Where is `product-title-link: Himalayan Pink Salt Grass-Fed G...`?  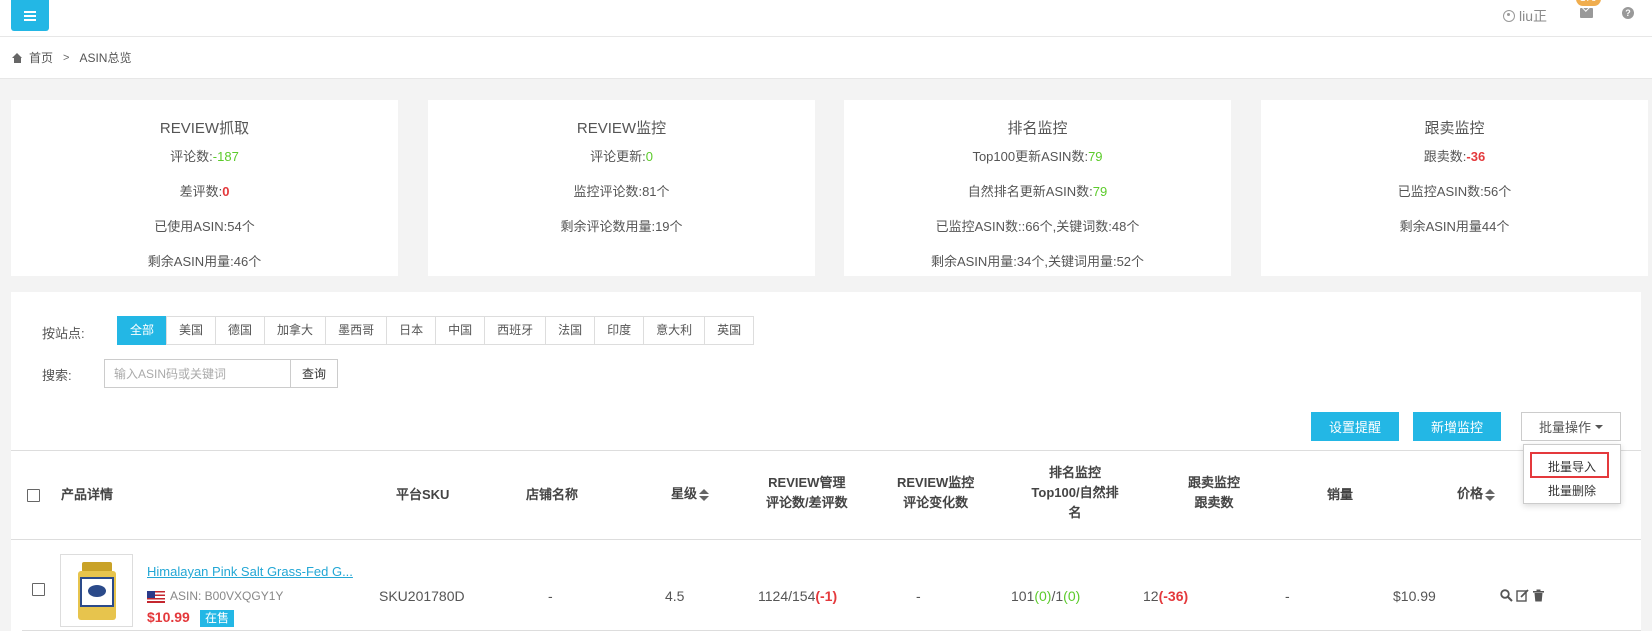 product-title-link: Himalayan Pink Salt Grass-Fed G... is located at coordinates (250, 571).